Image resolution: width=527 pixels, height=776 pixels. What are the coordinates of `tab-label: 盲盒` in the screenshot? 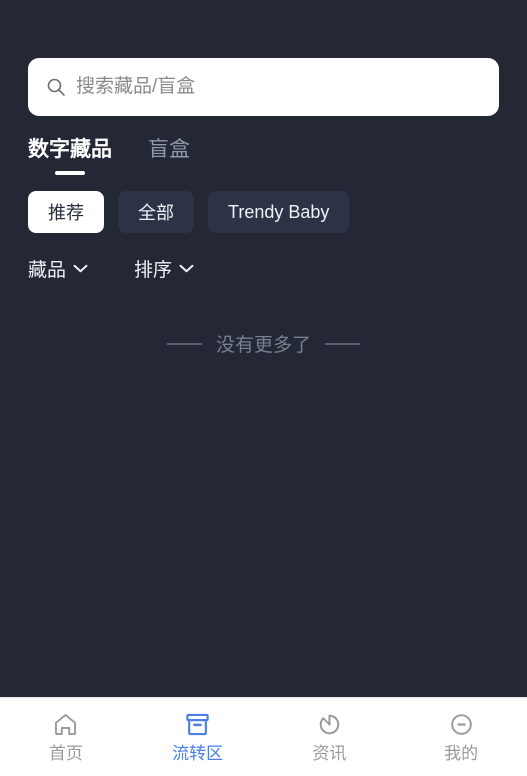 It's located at (169, 149).